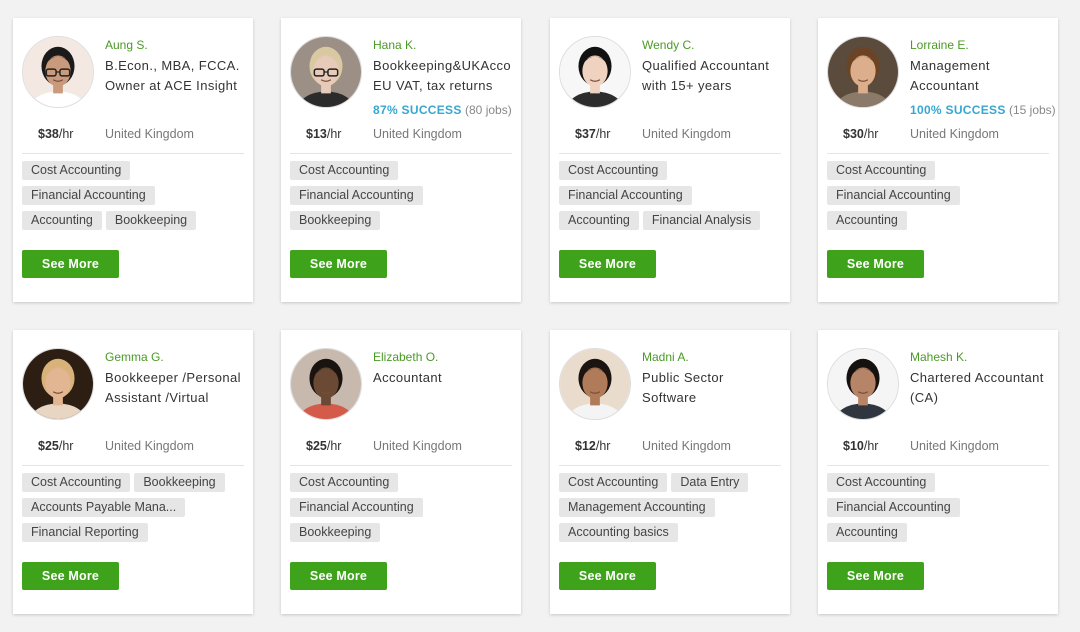 This screenshot has height=632, width=1080. Describe the element at coordinates (402, 173) in the screenshot. I see `skill-row: Cost Accounting` at that location.